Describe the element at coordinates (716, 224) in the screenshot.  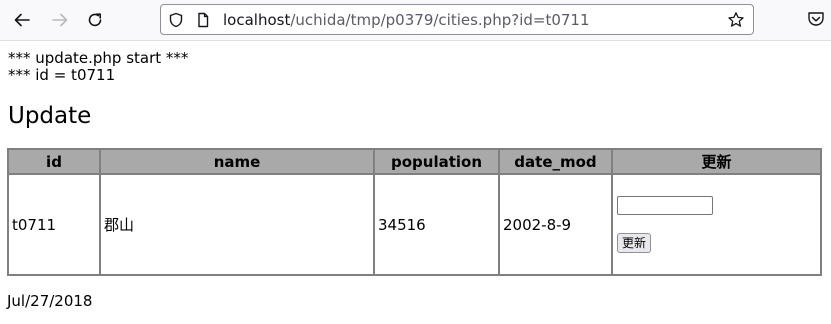
I see `cell-update: 更新` at that location.